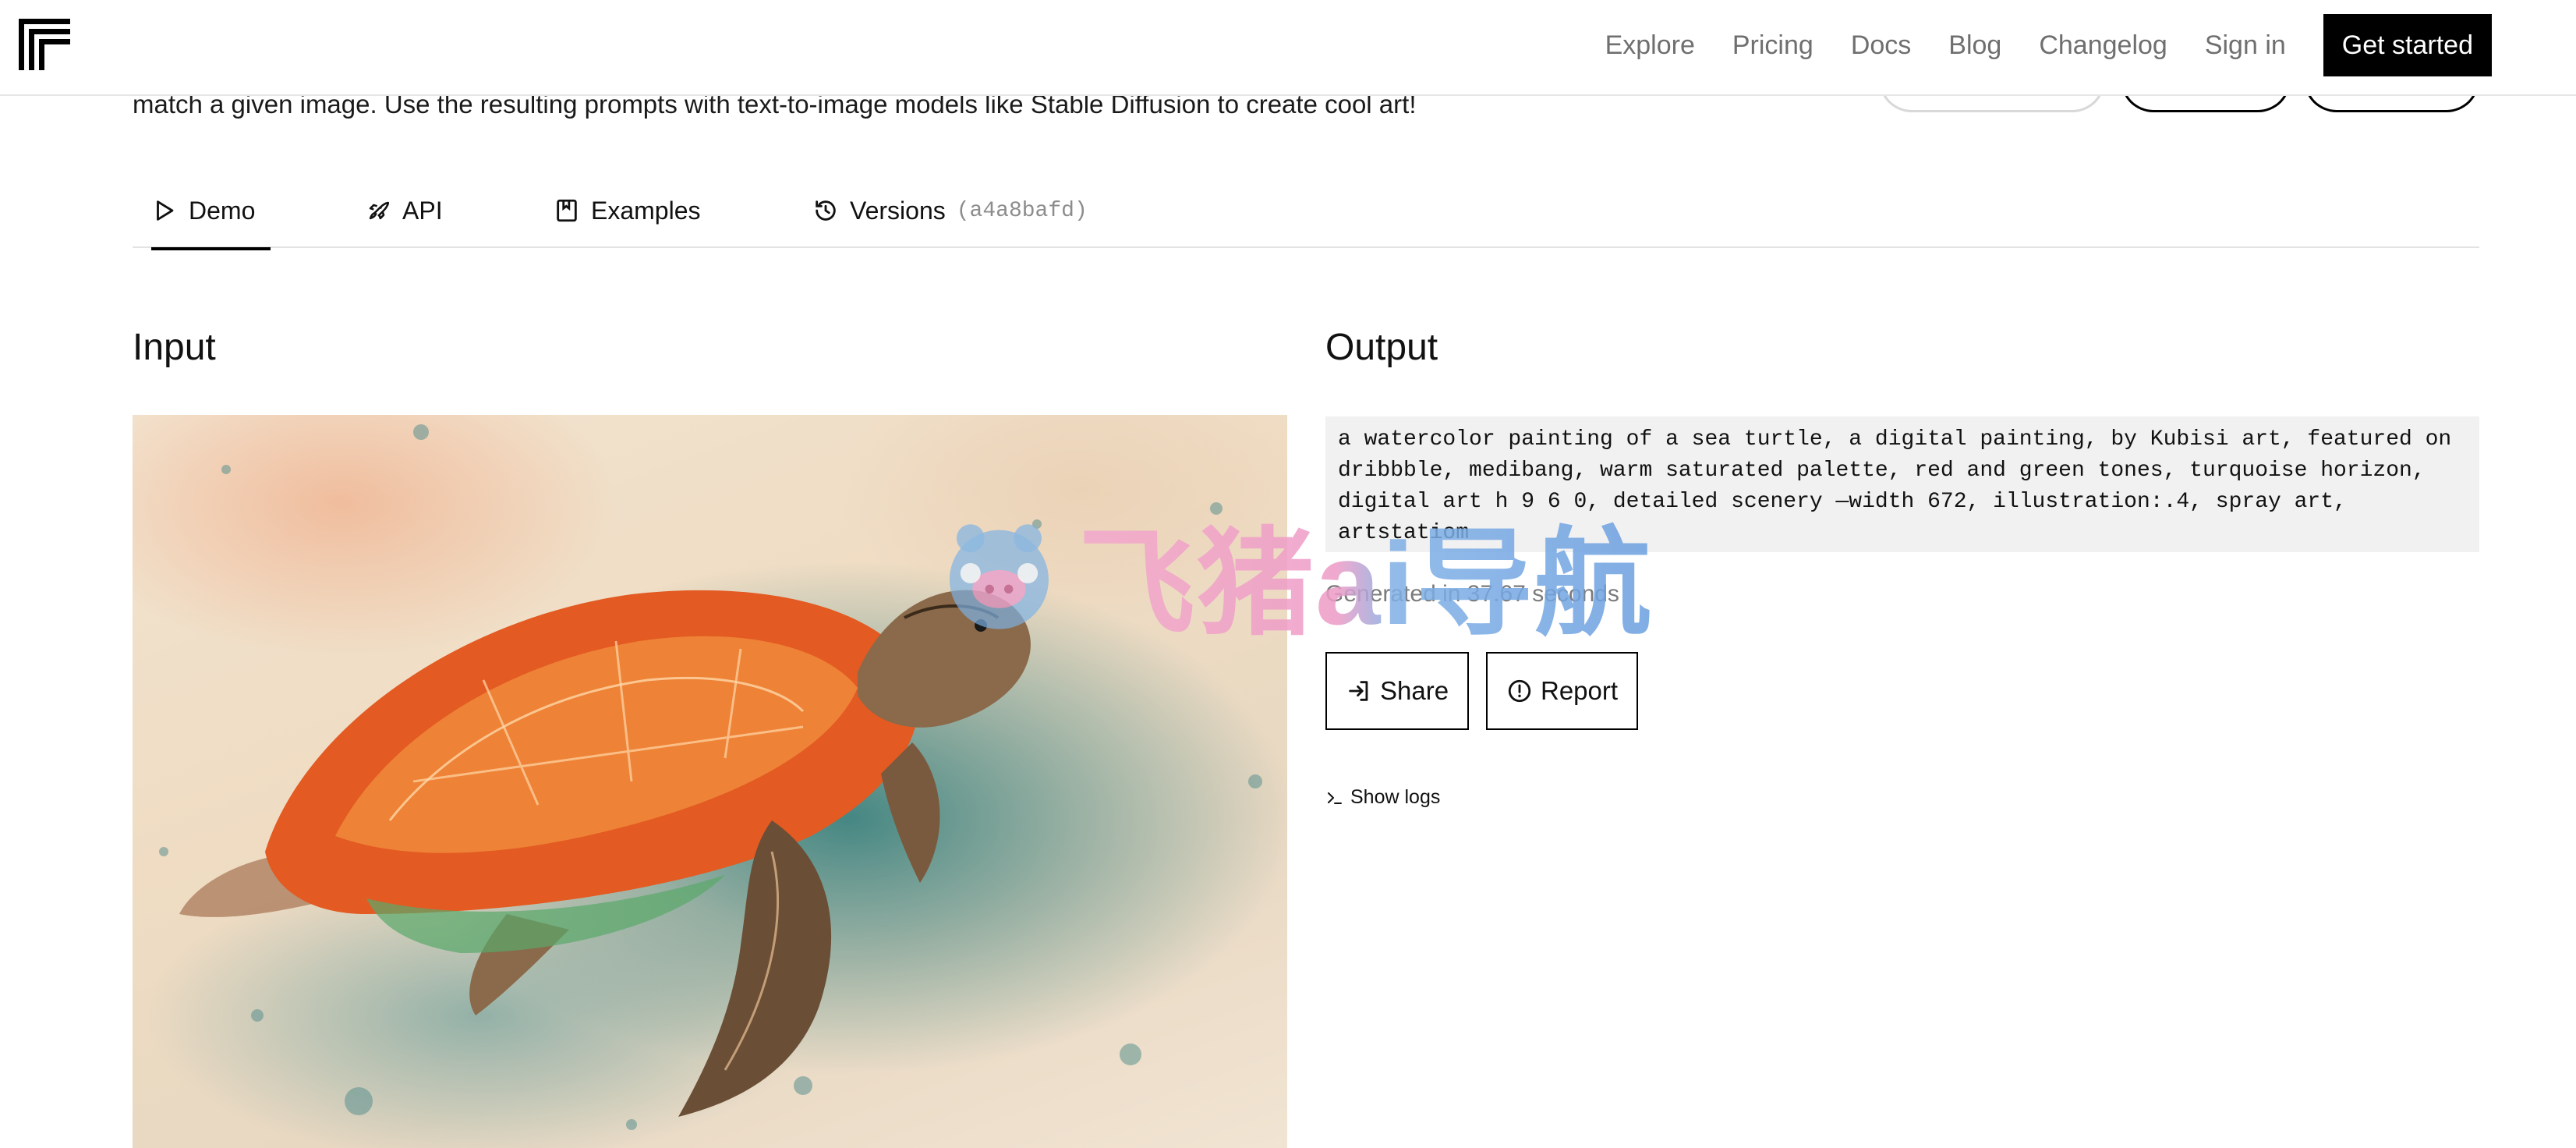  Describe the element at coordinates (1650, 45) in the screenshot. I see `nav-explore: Explore` at that location.